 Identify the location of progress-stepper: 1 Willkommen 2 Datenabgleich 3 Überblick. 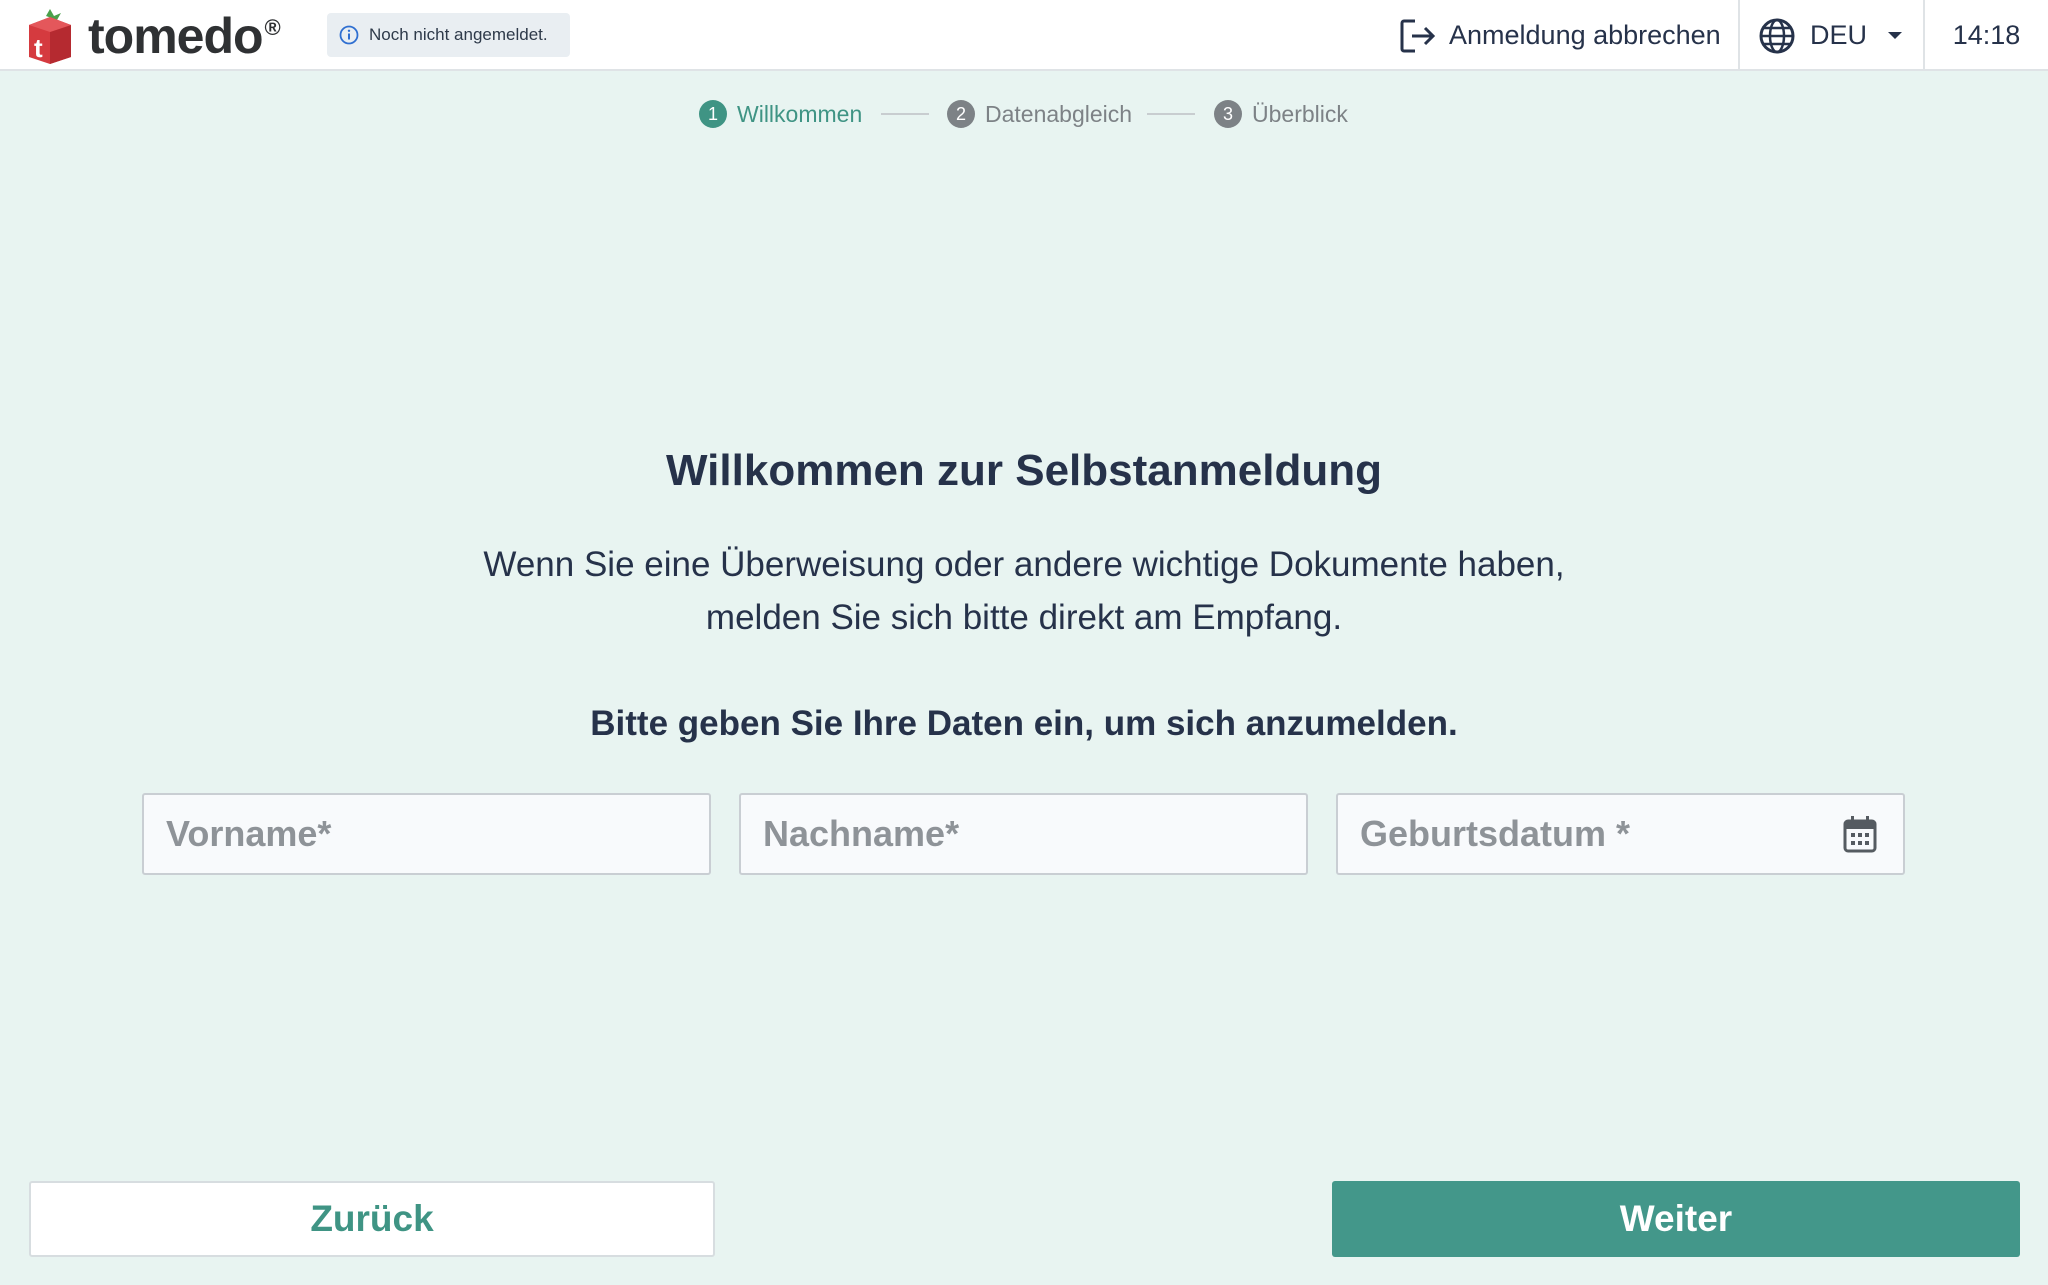
(1024, 114).